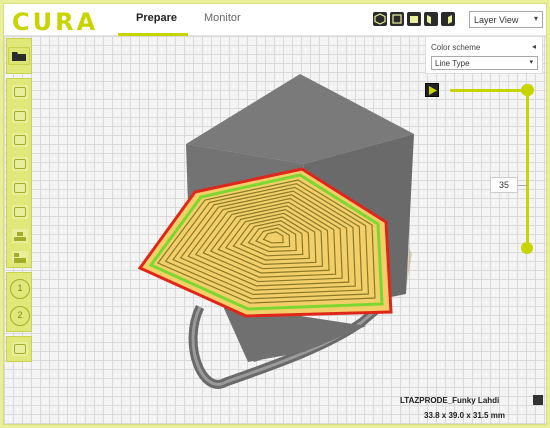 The height and width of the screenshot is (428, 550). I want to click on open-file-icon, so click(19, 56).